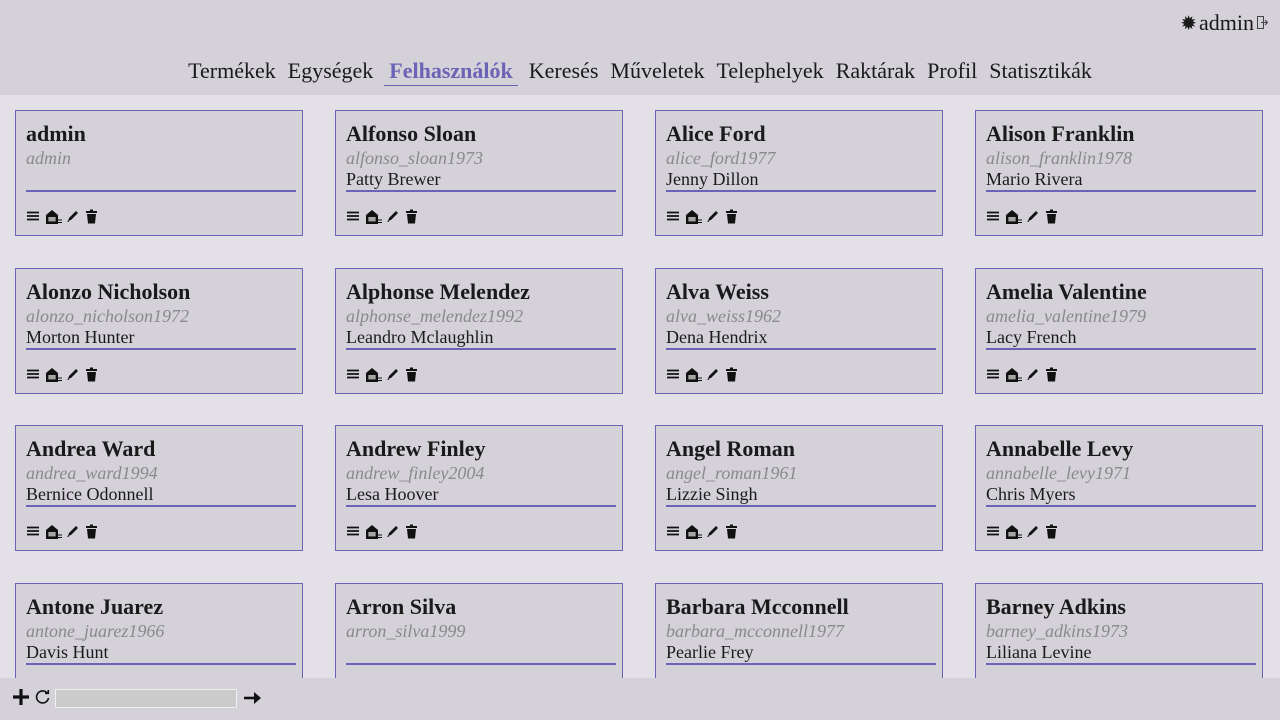  I want to click on user-card: Alva Weiss alva_weiss1962 Dena Hendrix, so click(799, 331).